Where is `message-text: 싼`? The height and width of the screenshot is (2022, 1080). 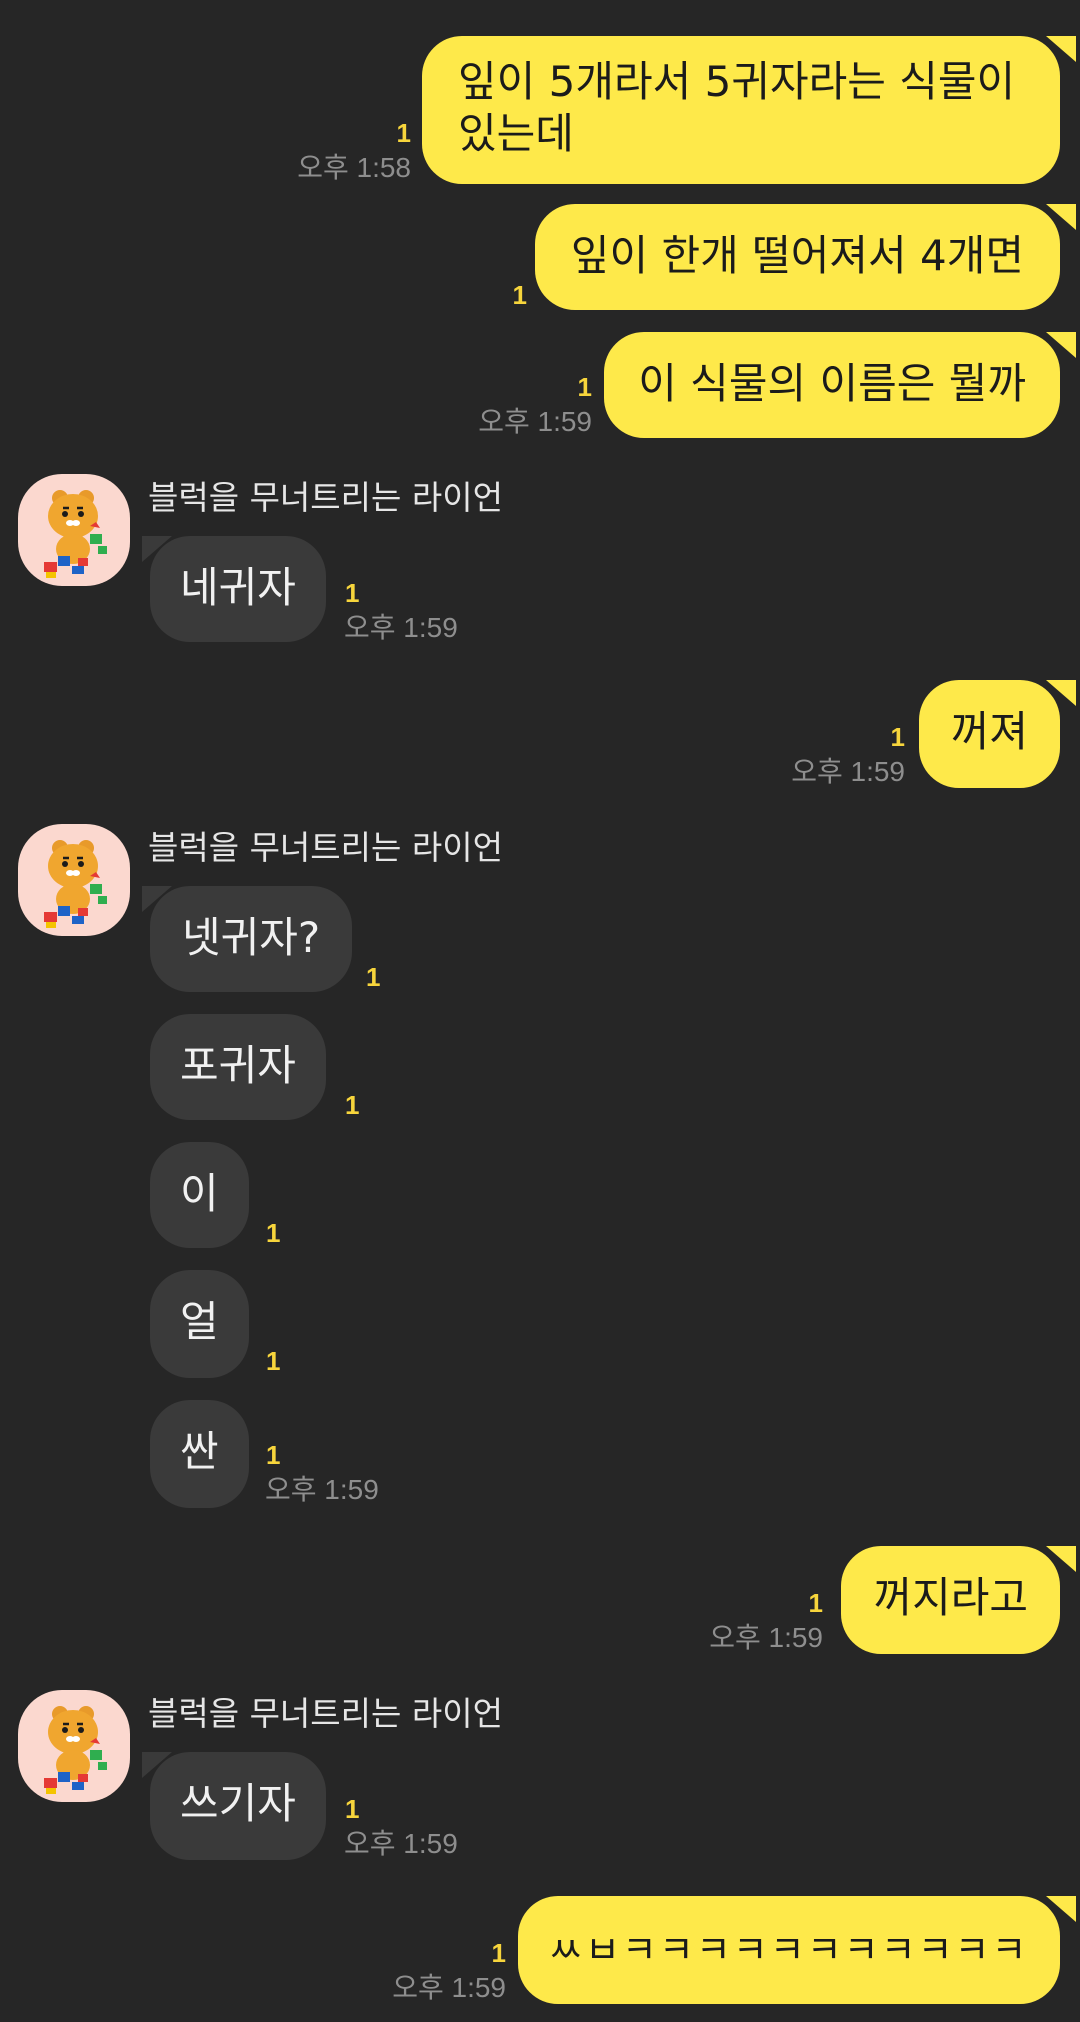 message-text: 싼 is located at coordinates (199, 1451).